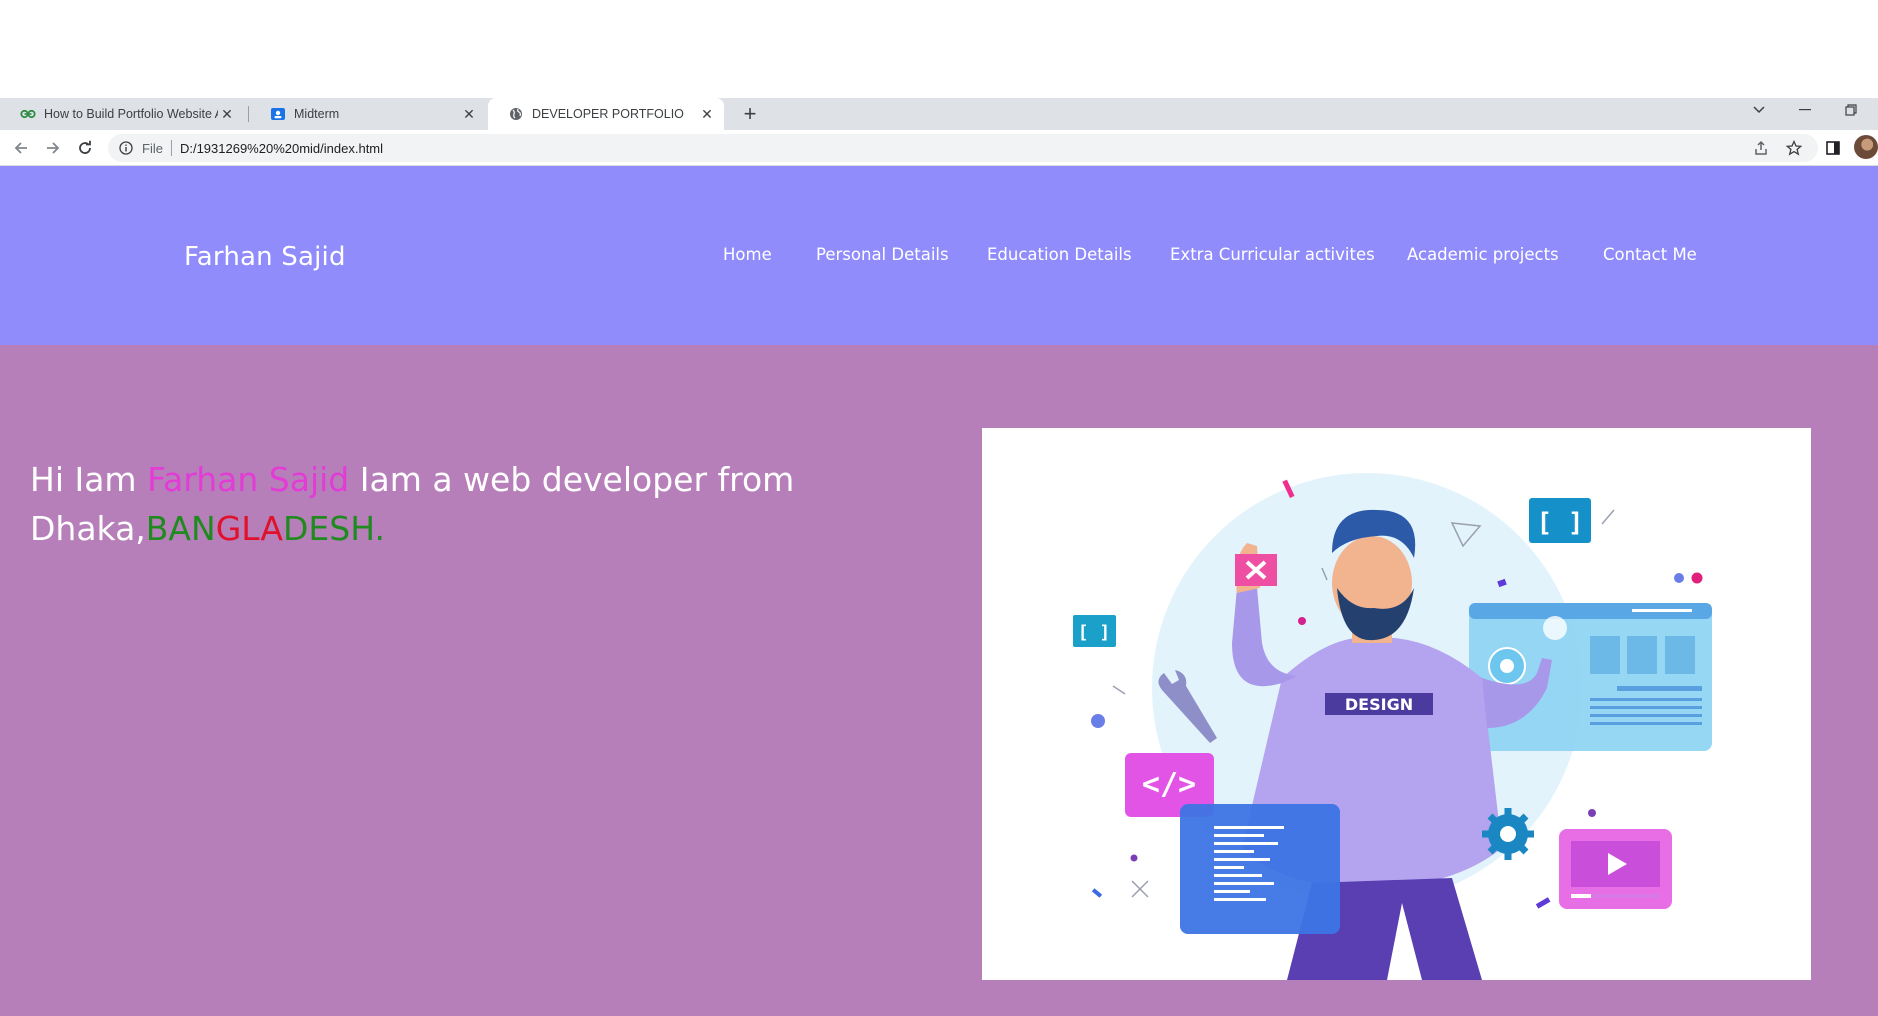  Describe the element at coordinates (1794, 148) in the screenshot. I see `bookmark-star-icon` at that location.